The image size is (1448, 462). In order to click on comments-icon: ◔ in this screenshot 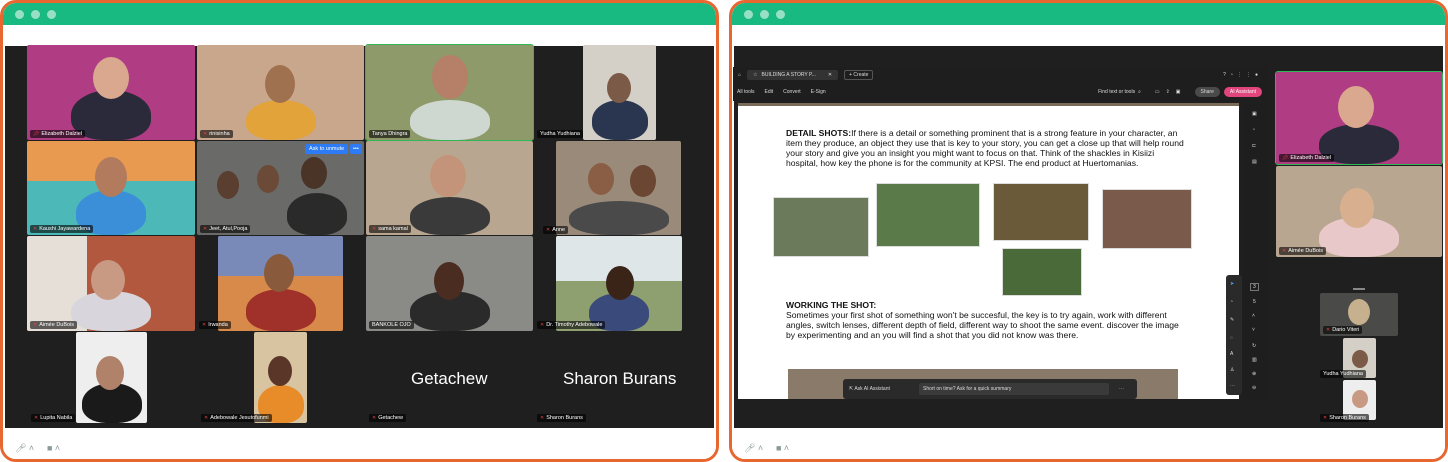, I will do `click(1253, 130)`.